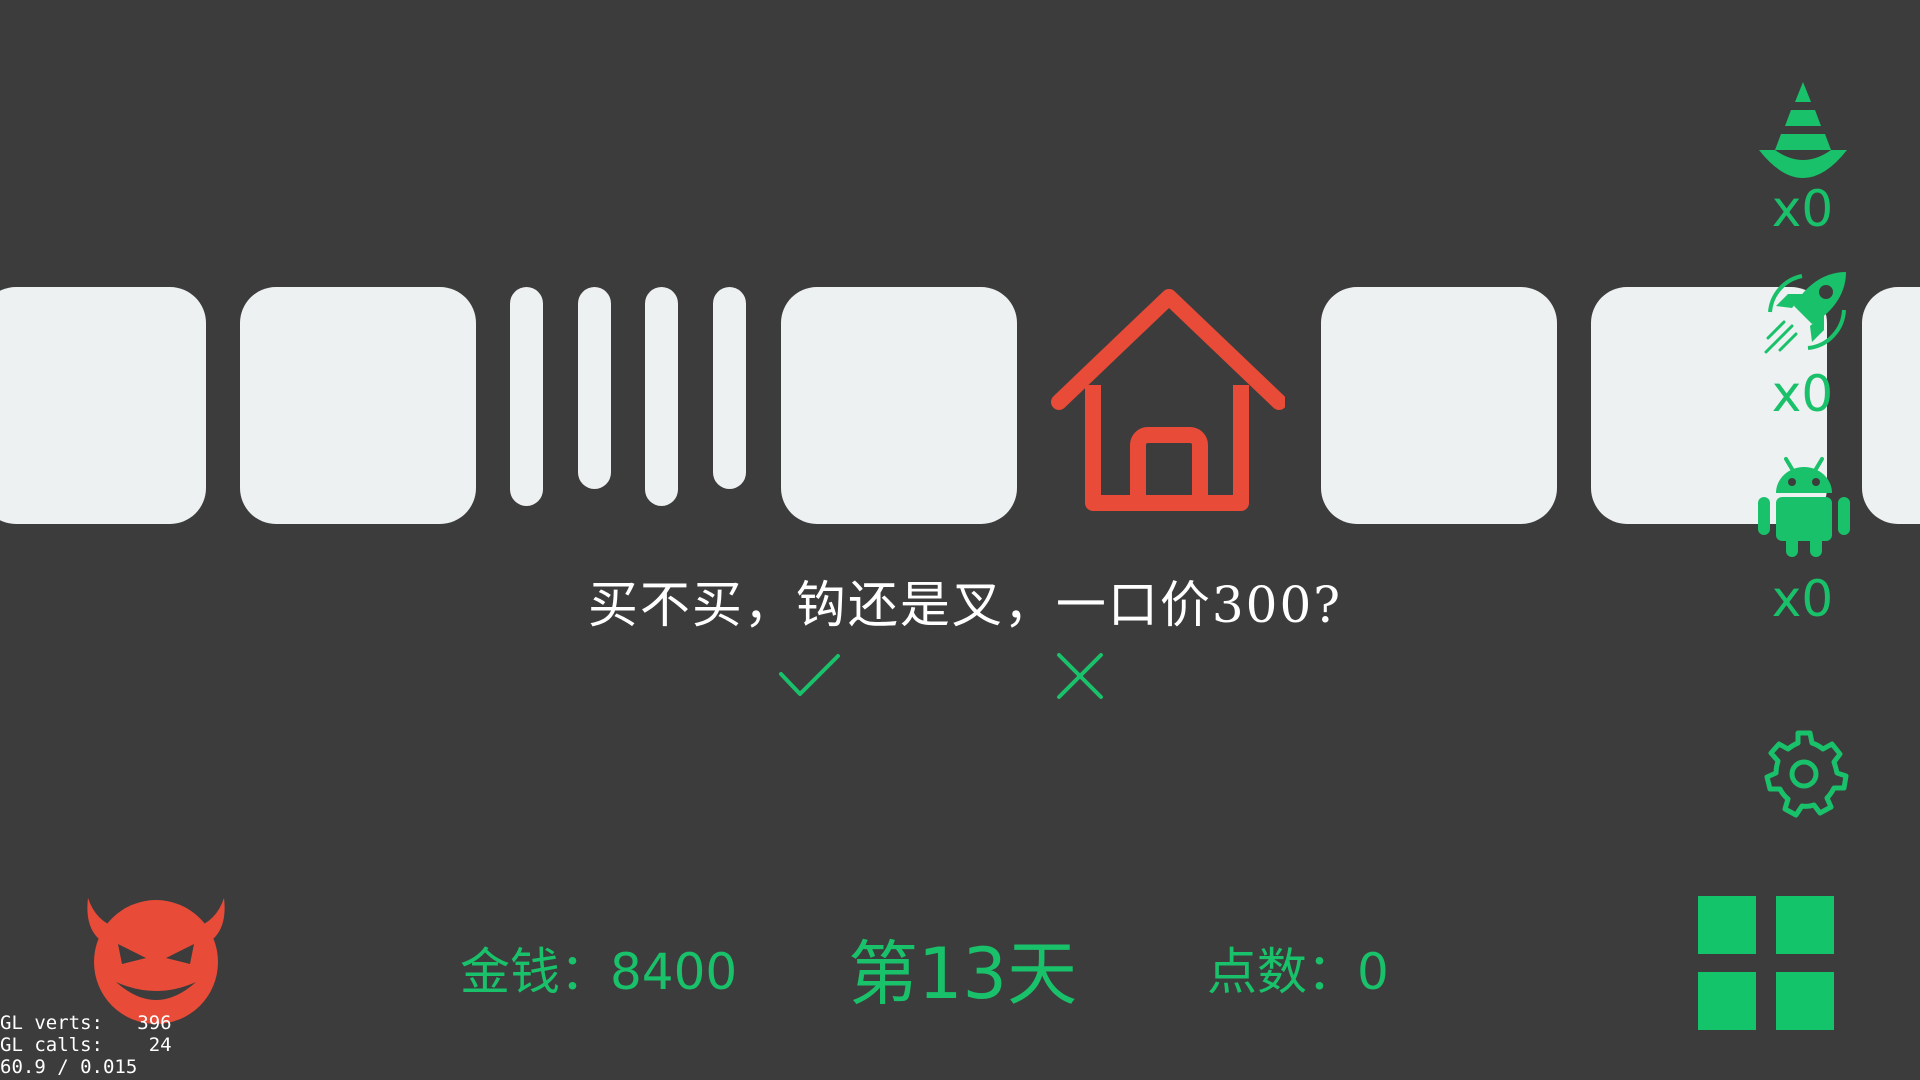 The width and height of the screenshot is (1920, 1080). I want to click on rocket-count: x0, so click(1802, 394).